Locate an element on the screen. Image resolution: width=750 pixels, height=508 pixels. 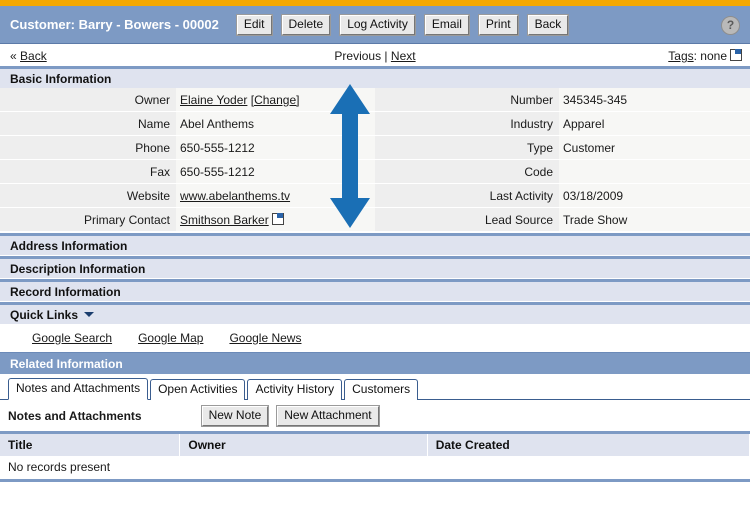
section-header-record-information: Record Information is located at coordinates (375, 290).